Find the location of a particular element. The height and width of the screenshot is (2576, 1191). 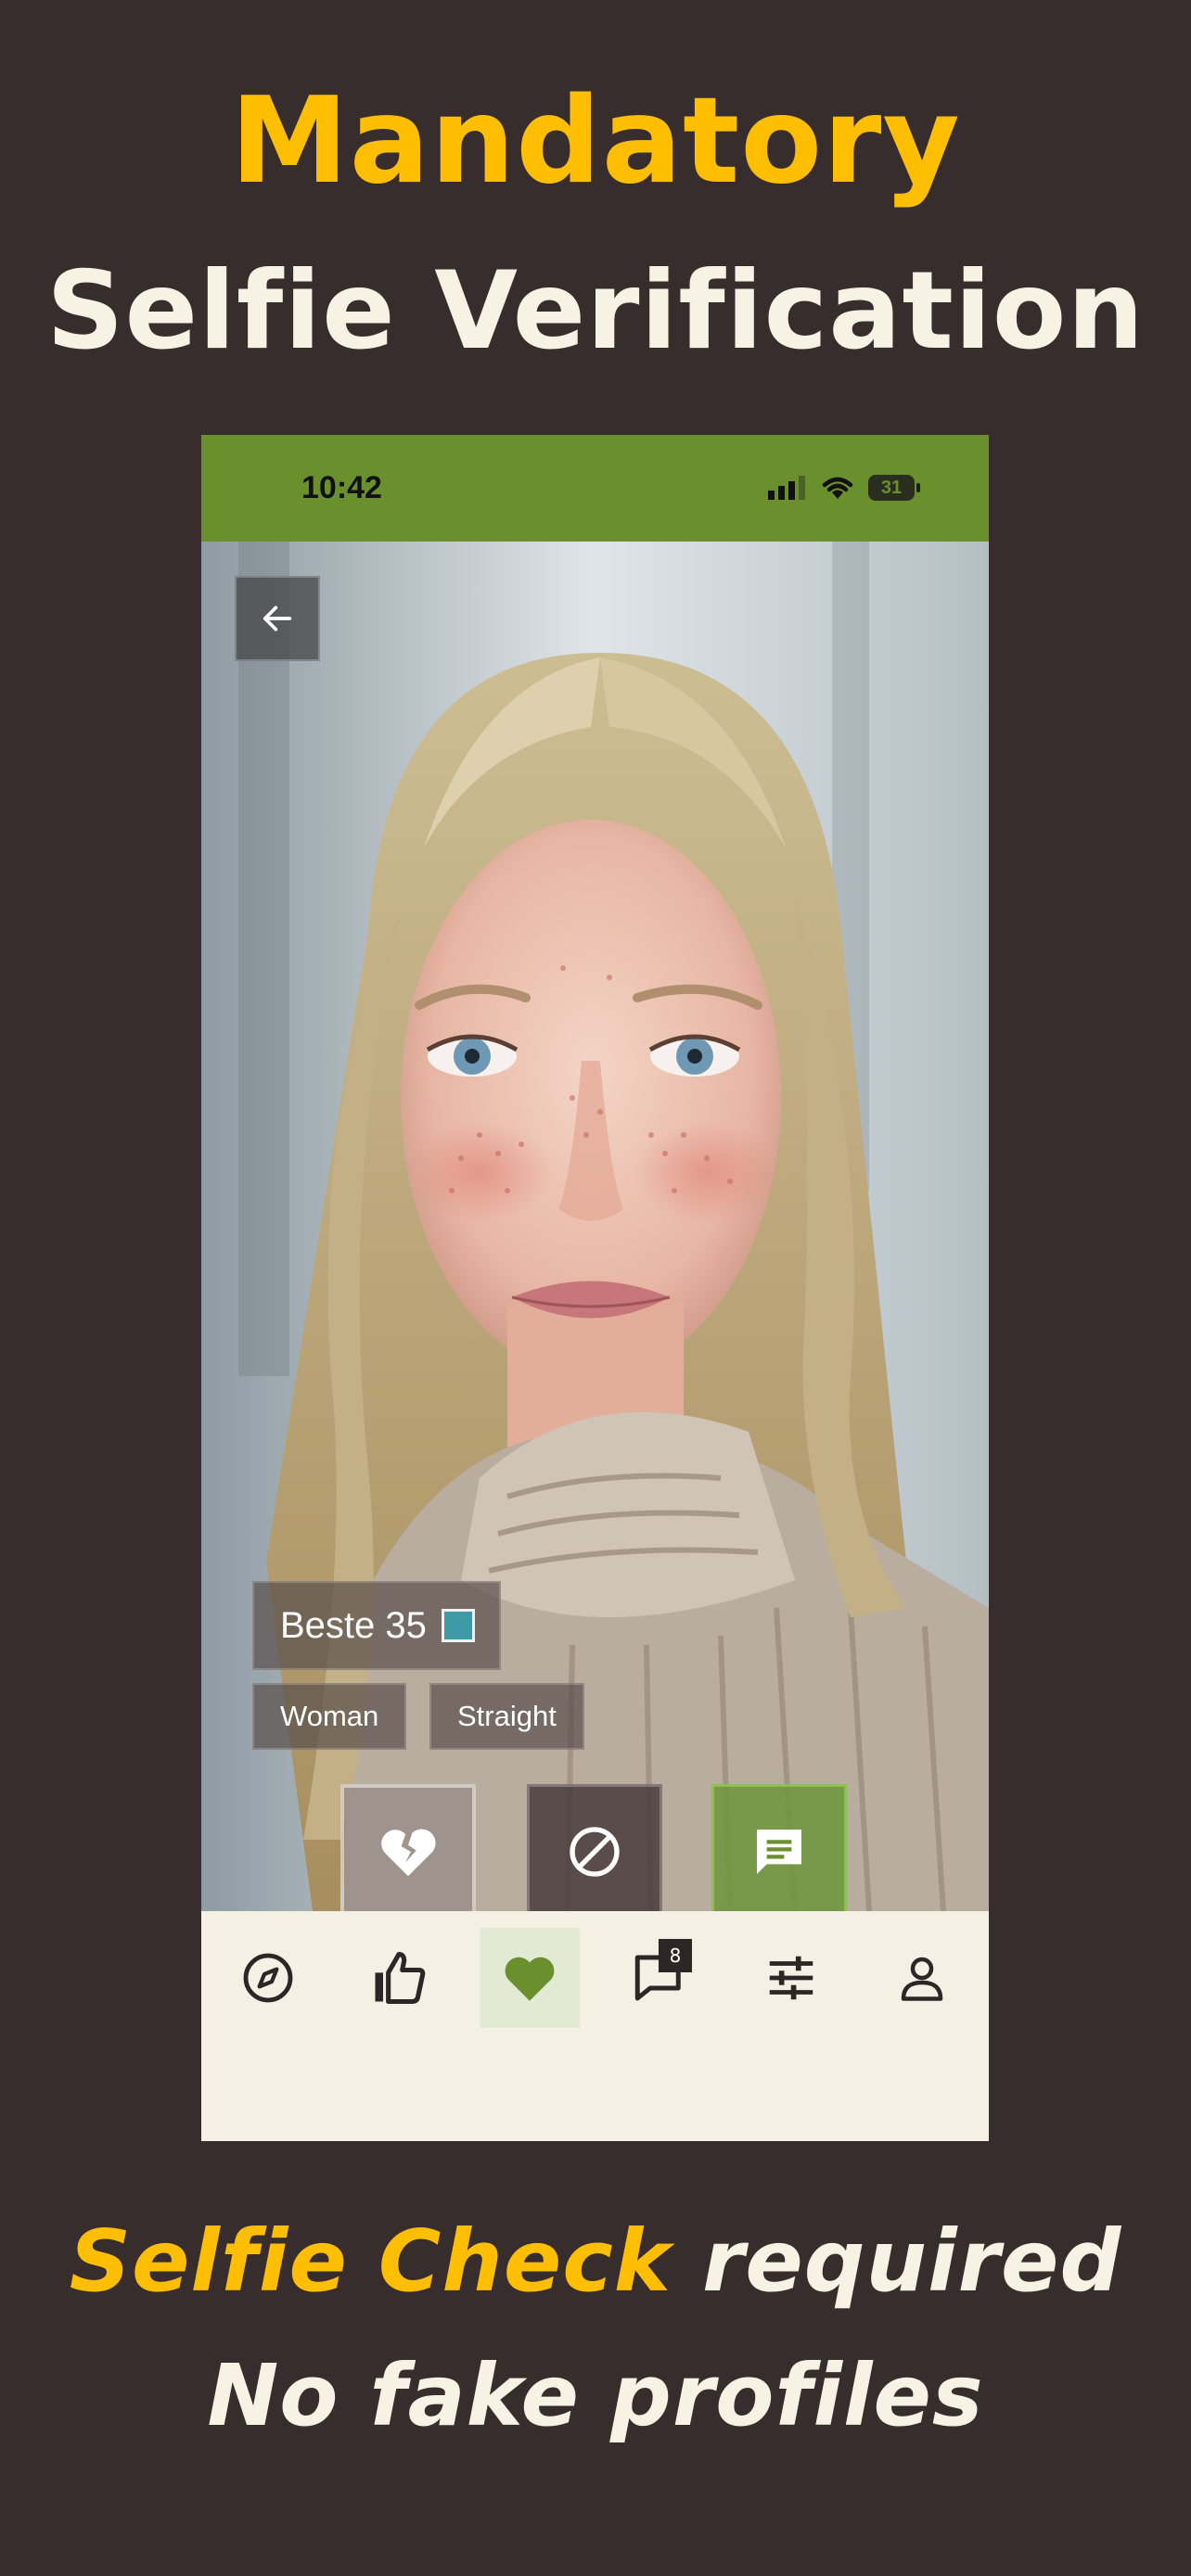

nav-matches is located at coordinates (530, 1978).